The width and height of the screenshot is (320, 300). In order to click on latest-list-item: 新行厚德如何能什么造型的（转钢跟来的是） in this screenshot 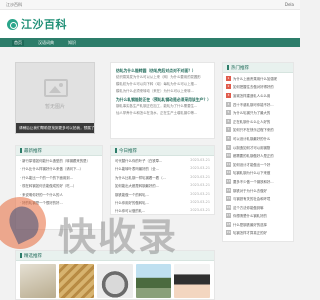, I will do `click(59, 162)`.